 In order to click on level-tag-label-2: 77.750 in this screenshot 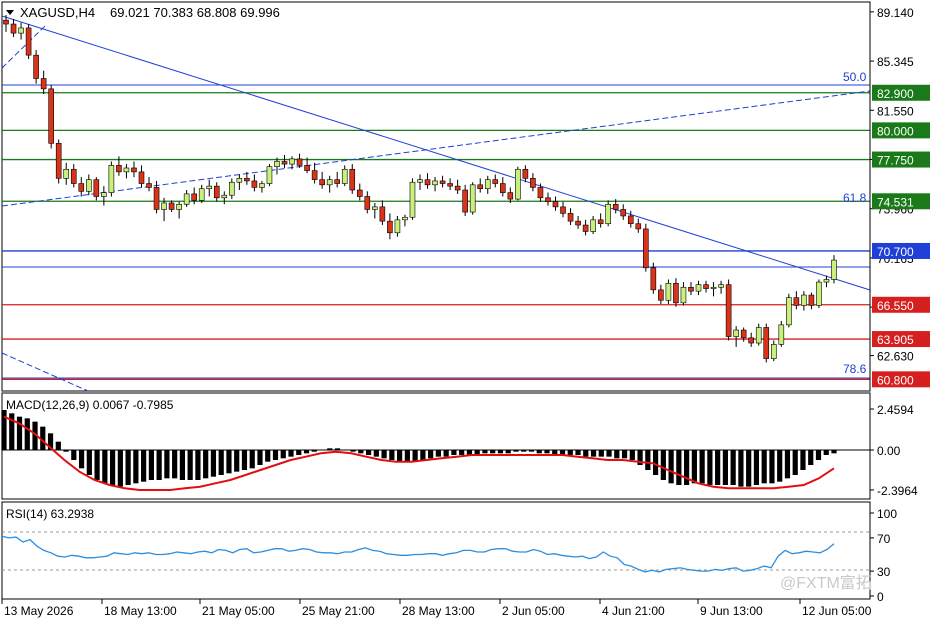, I will do `click(895, 161)`.